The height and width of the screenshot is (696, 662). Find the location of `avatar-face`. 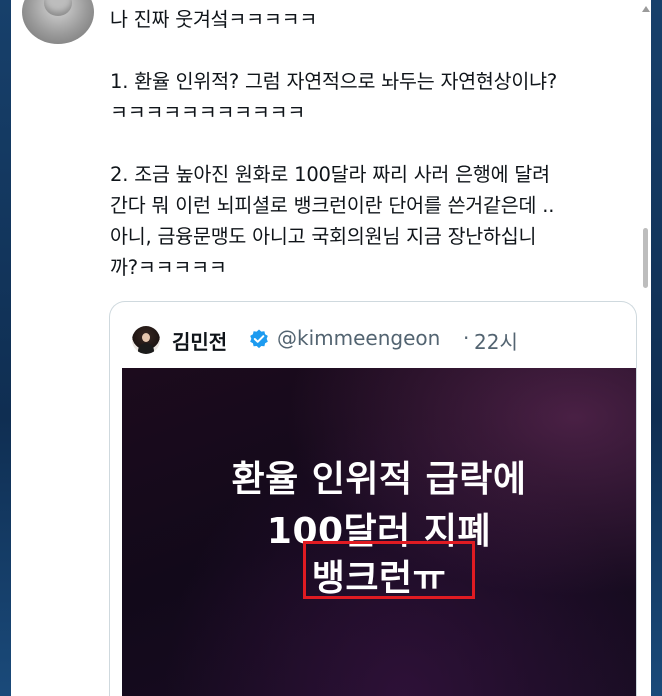

avatar-face is located at coordinates (146, 337).